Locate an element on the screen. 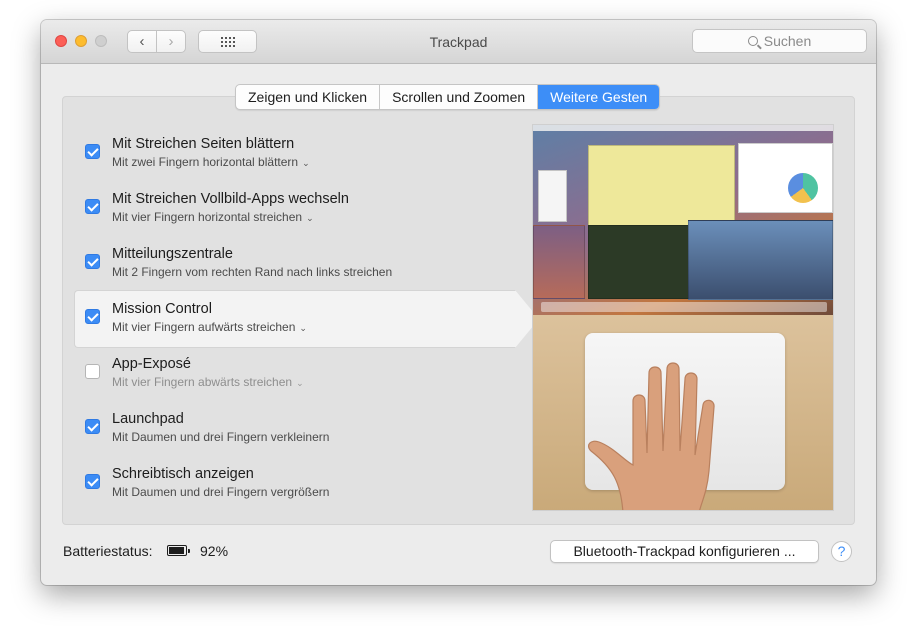  gesture-subtitle-menu: Mit zwei Fingern horizontal blättern ⌄ is located at coordinates (211, 162).